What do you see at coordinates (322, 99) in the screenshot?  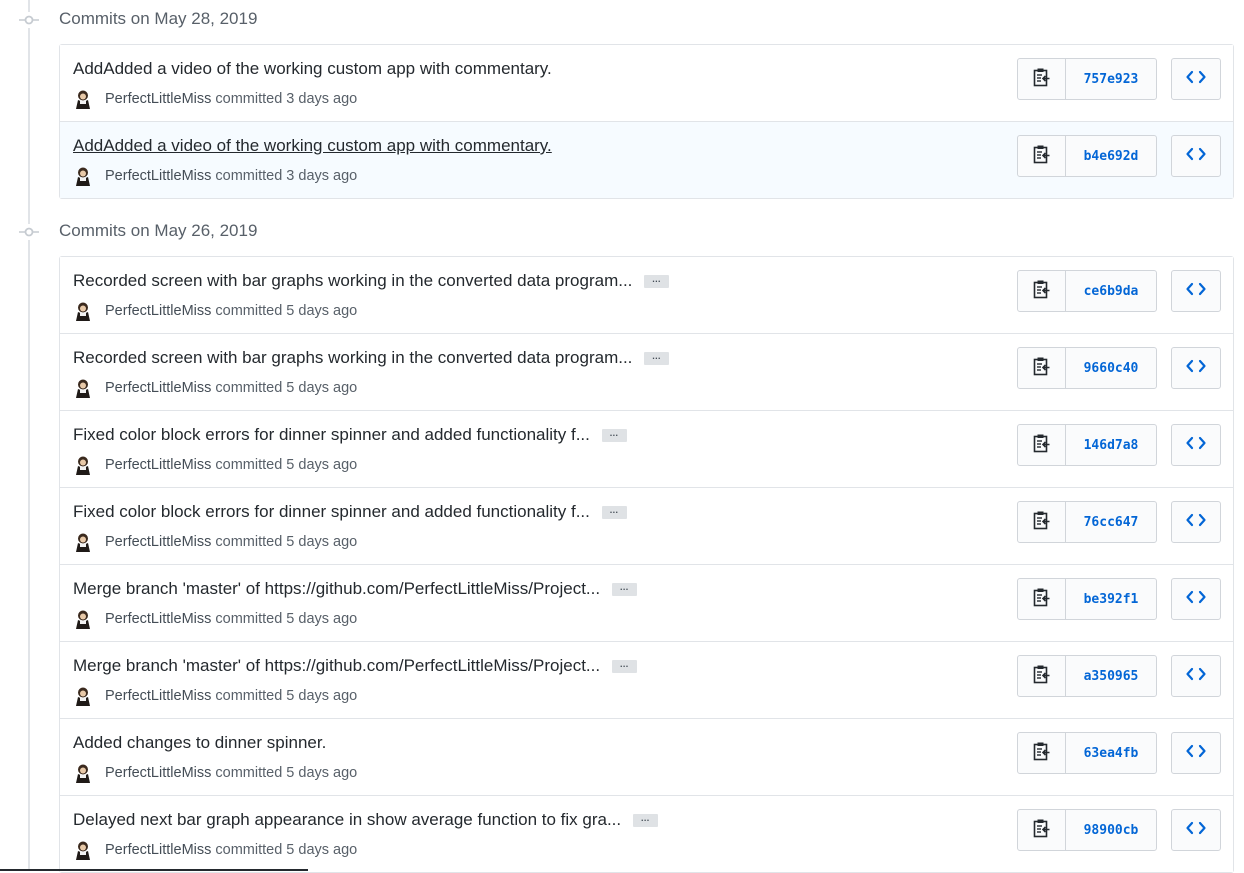 I see `commit-time: 3 days ago` at bounding box center [322, 99].